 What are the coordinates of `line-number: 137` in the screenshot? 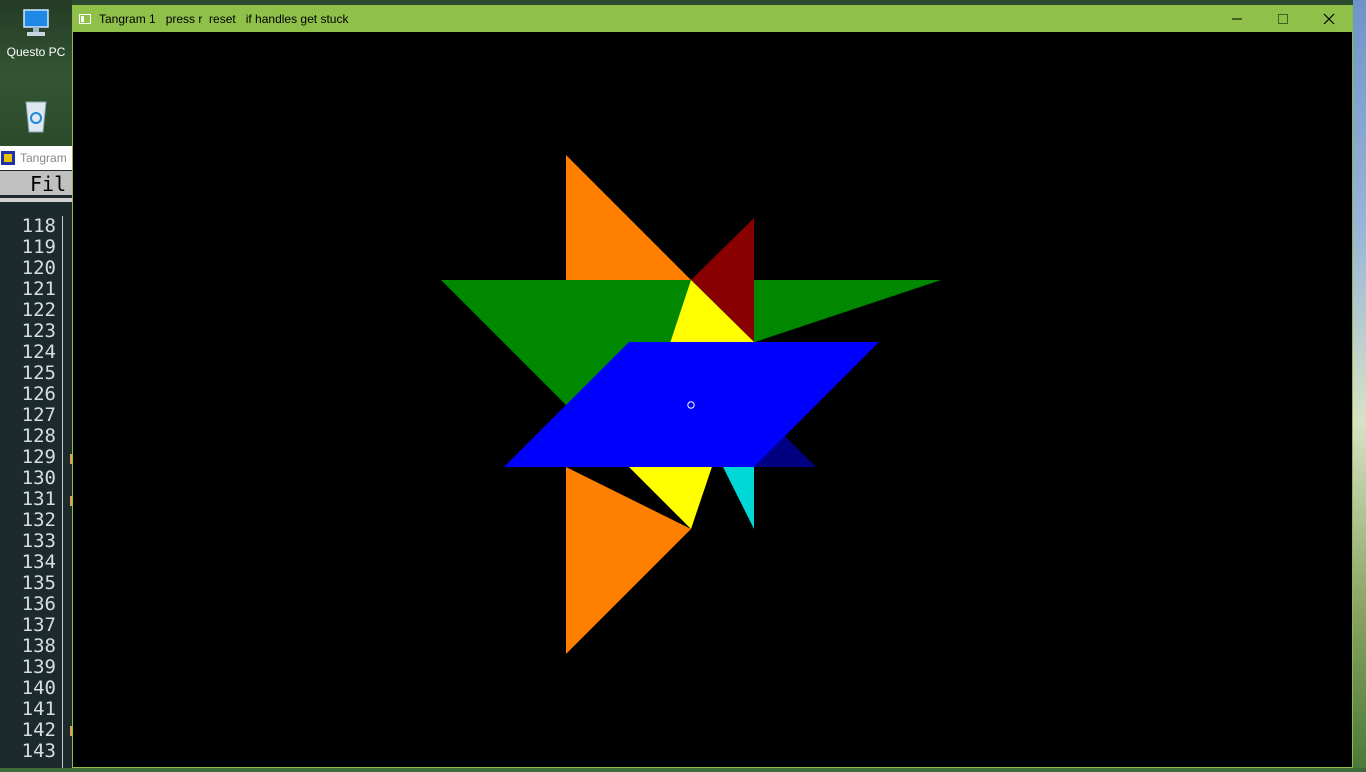 It's located at (38, 625).